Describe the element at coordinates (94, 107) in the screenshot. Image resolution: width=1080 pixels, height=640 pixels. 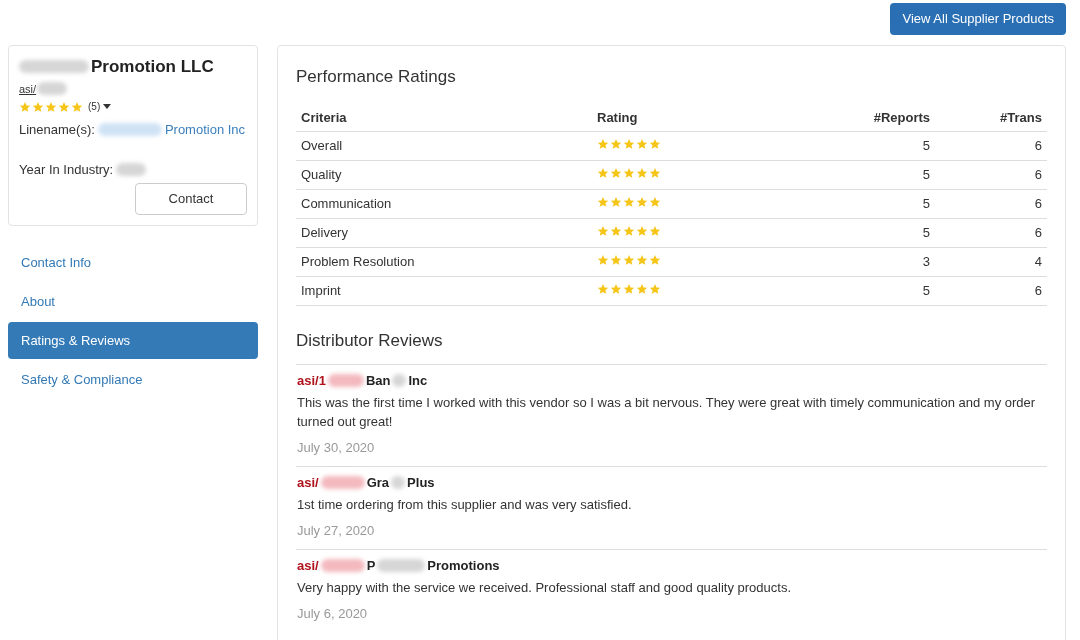
I see `review-count: (5)` at that location.